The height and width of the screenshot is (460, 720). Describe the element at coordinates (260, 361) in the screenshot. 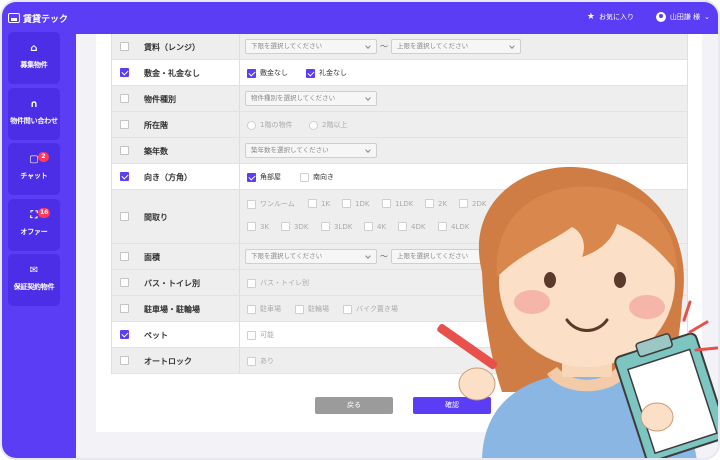

I see `option-autolock: あり` at that location.